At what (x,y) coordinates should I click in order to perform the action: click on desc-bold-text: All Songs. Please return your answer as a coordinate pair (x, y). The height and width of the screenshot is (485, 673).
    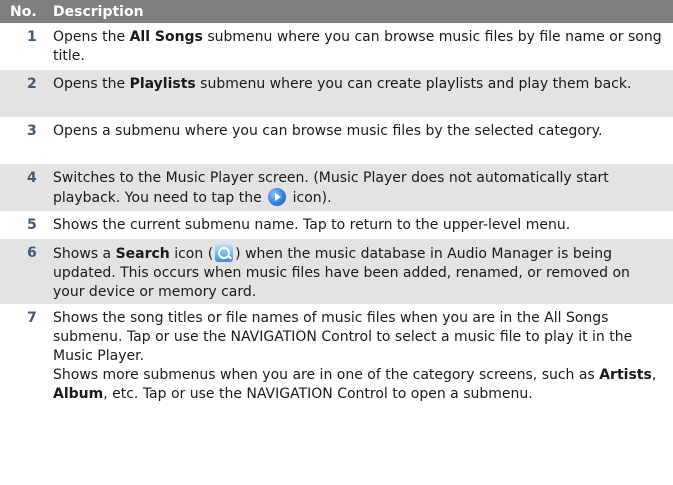
    Looking at the image, I should click on (166, 37).